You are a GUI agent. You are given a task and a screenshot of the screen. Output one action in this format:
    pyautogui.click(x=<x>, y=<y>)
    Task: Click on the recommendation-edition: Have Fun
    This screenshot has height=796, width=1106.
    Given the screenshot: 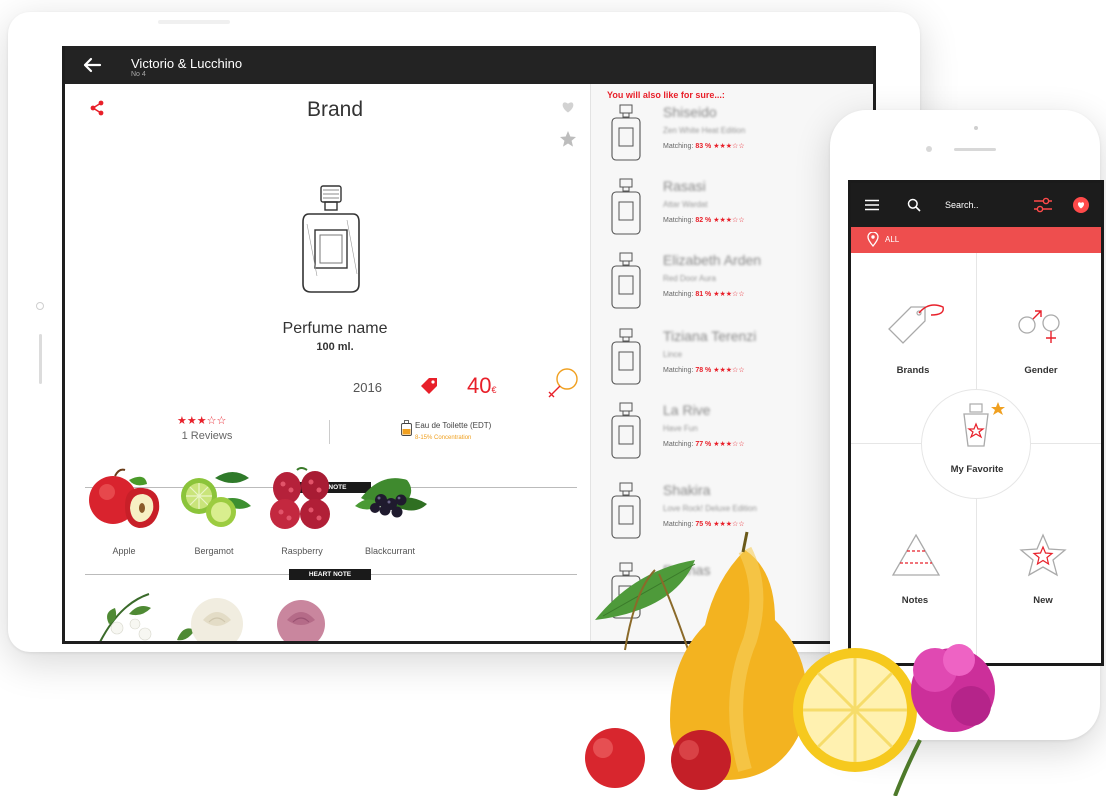 What is the action you would take?
    pyautogui.click(x=680, y=428)
    